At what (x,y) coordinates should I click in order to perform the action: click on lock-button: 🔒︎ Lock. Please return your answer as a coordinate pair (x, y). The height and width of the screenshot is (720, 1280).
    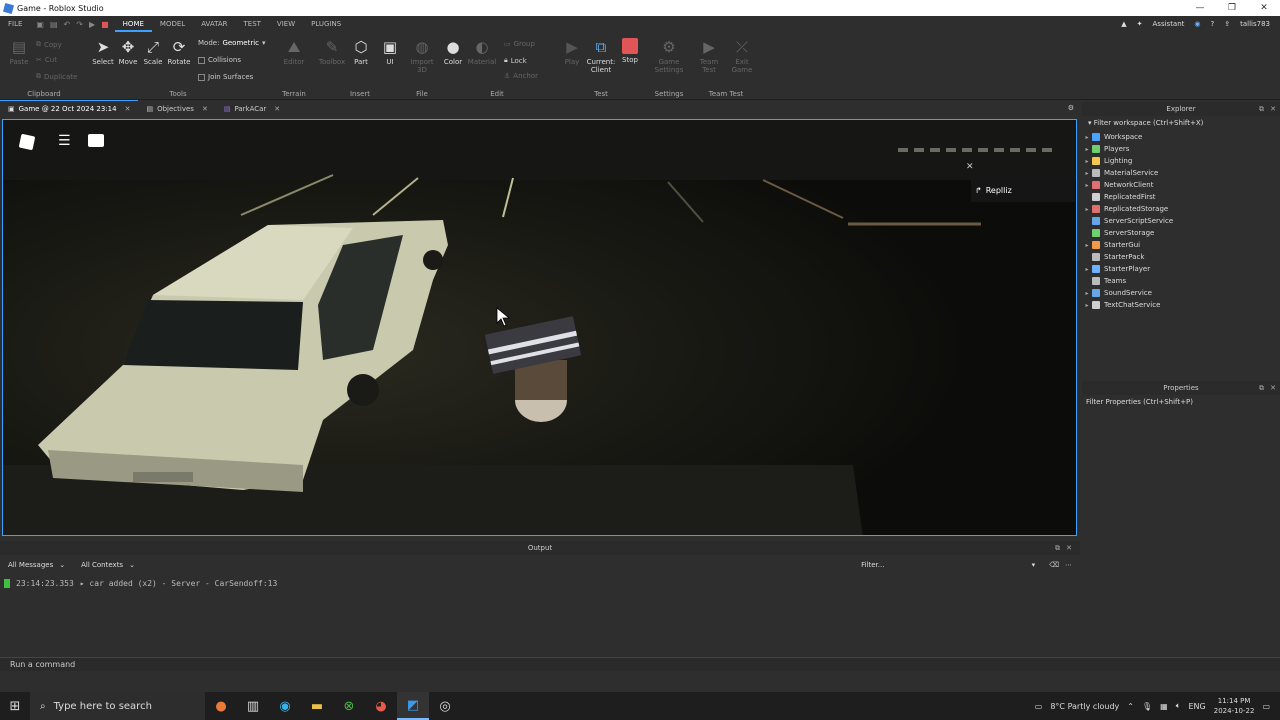
    Looking at the image, I should click on (515, 60).